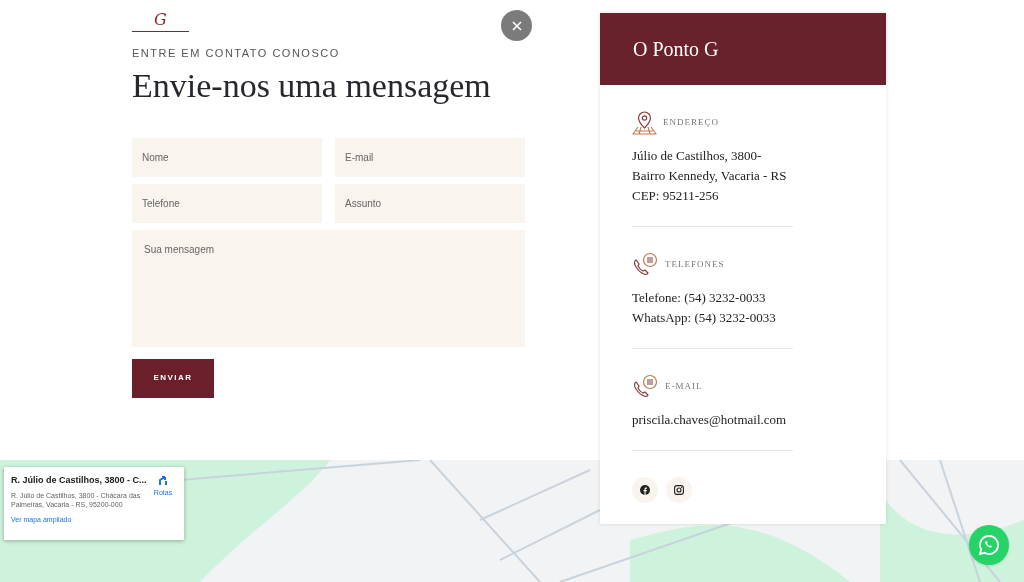 The height and width of the screenshot is (582, 1024). Describe the element at coordinates (227, 203) in the screenshot. I see `input-field: Telefone` at that location.